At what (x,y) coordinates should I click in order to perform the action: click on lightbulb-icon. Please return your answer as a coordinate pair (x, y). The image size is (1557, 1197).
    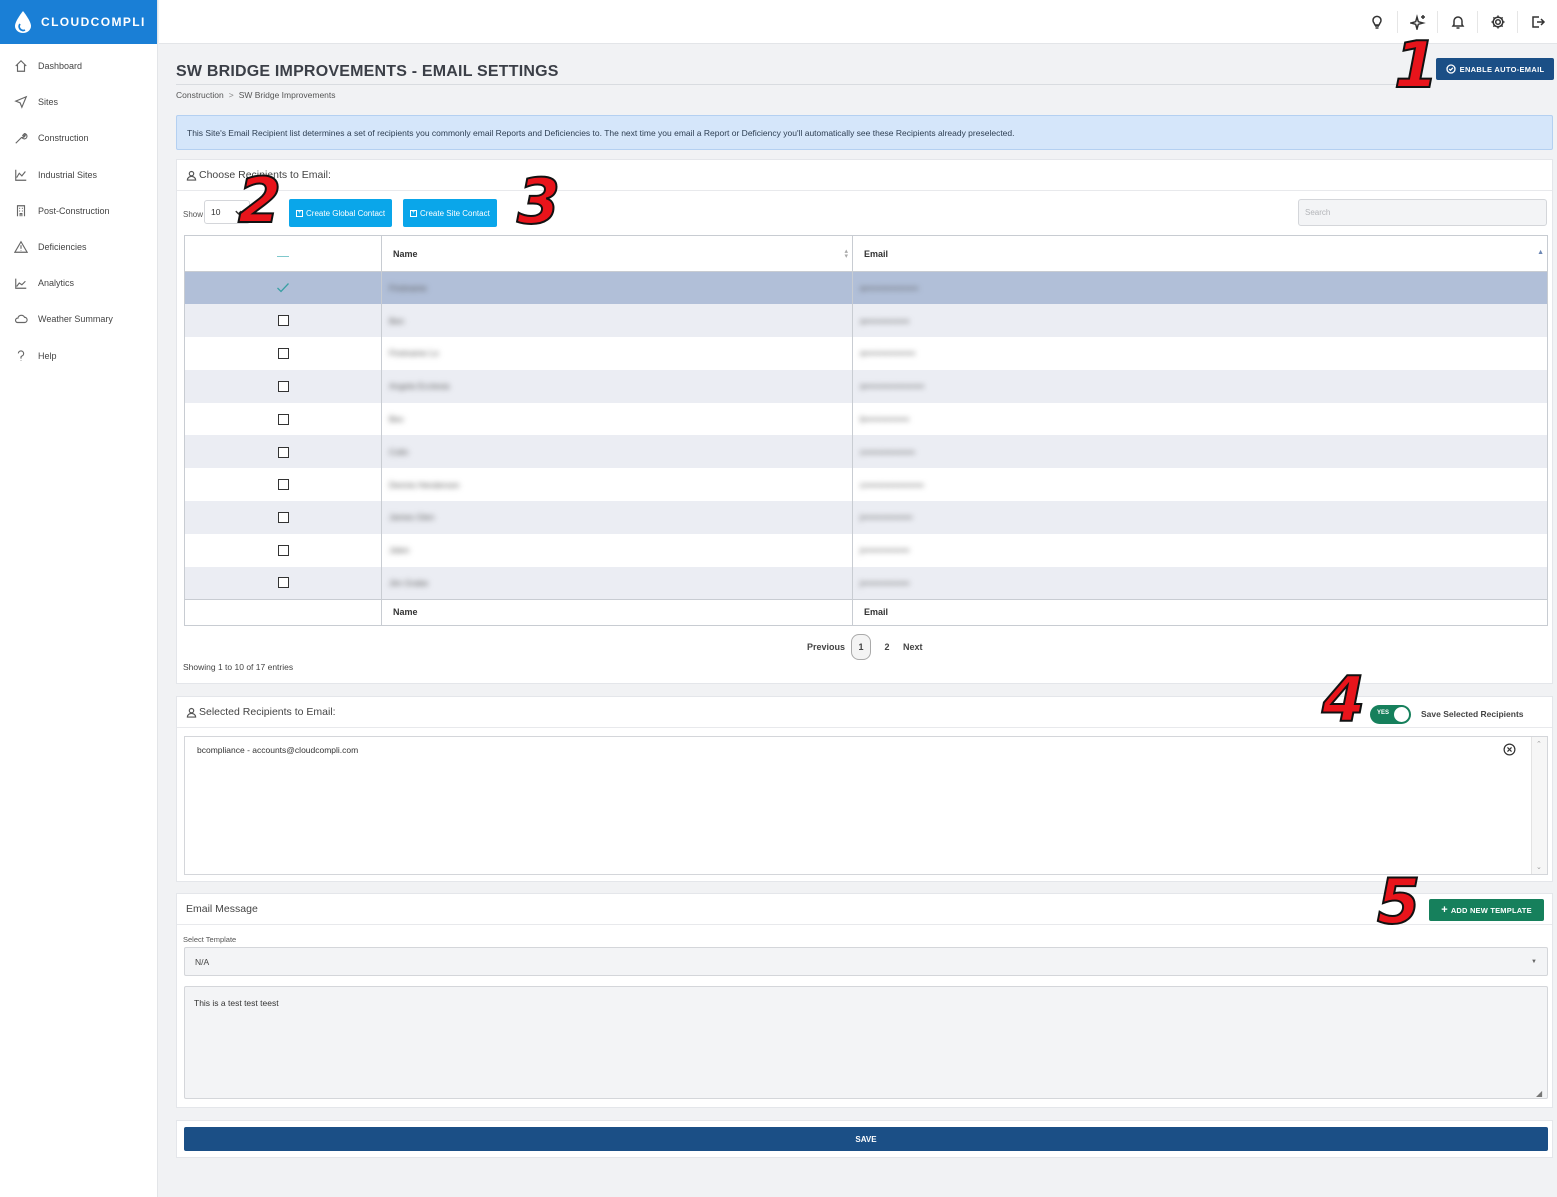
    Looking at the image, I should click on (1377, 22).